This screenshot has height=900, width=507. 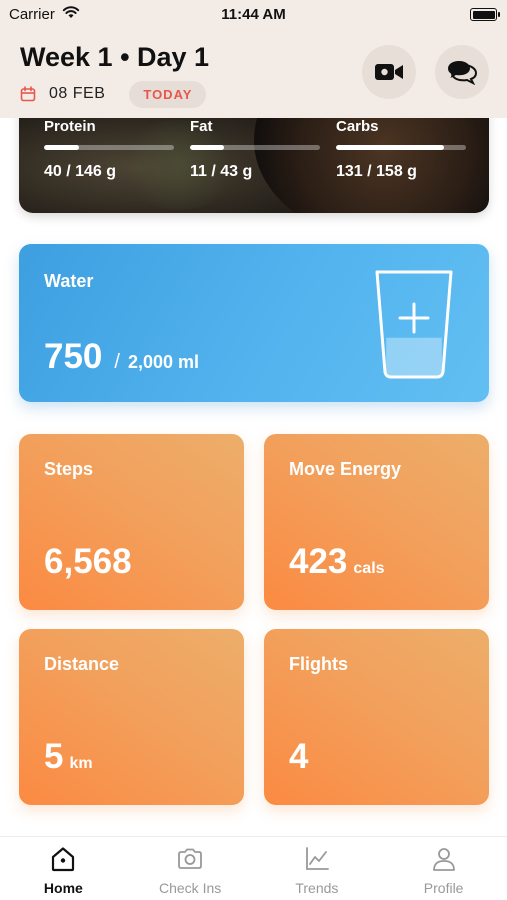 I want to click on distance-value-row: 5 km, so click(x=68, y=757).